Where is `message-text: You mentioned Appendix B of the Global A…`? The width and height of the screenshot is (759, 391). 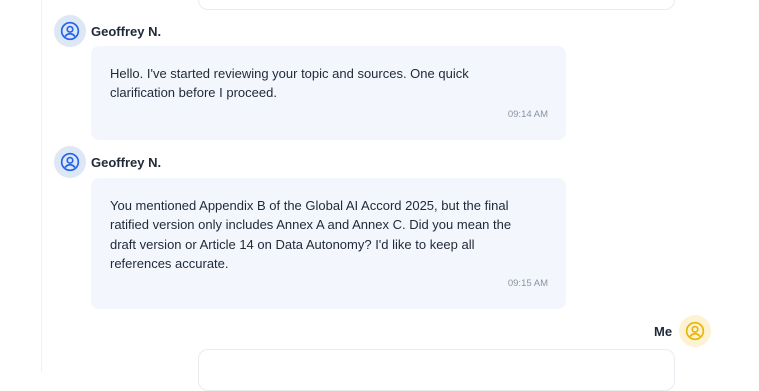
message-text: You mentioned Appendix B of the Global A… is located at coordinates (311, 234).